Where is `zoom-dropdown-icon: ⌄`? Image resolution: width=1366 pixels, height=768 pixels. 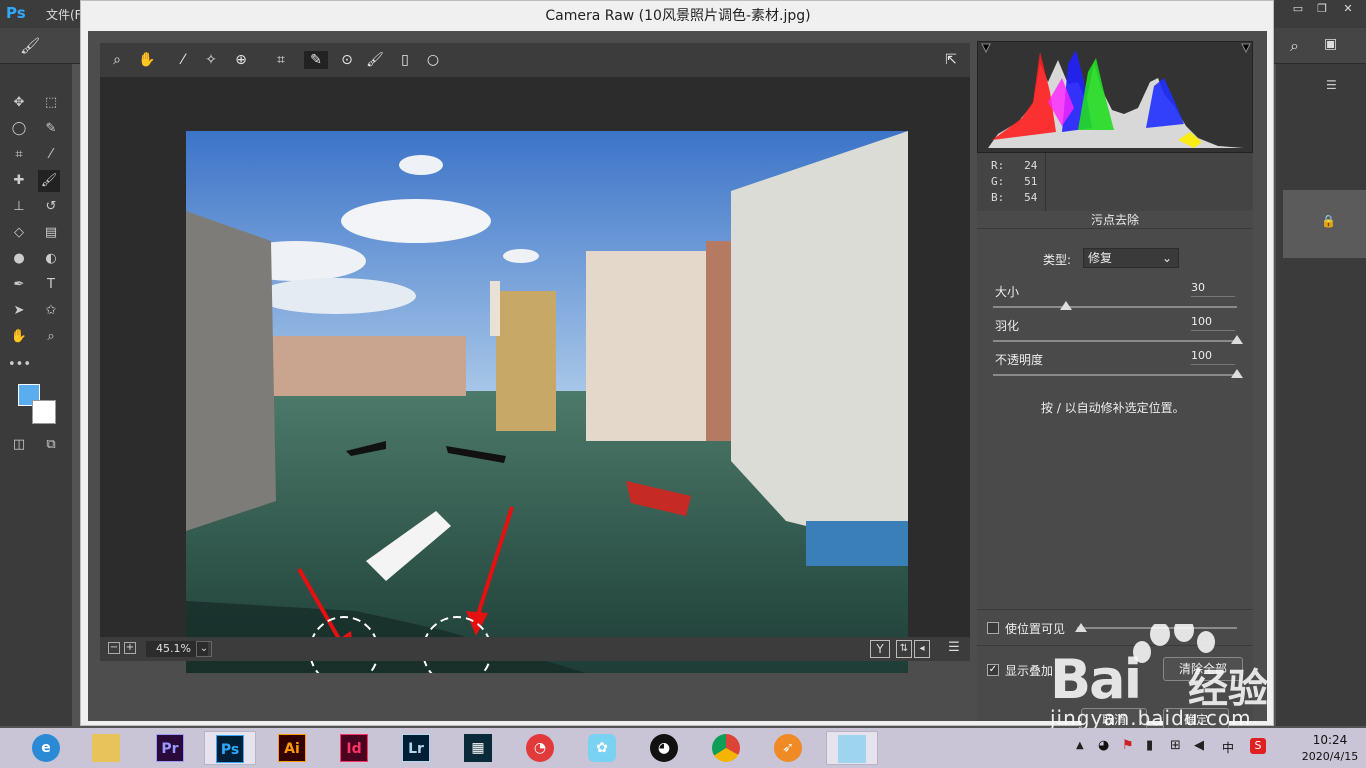
zoom-dropdown-icon: ⌄ is located at coordinates (204, 649).